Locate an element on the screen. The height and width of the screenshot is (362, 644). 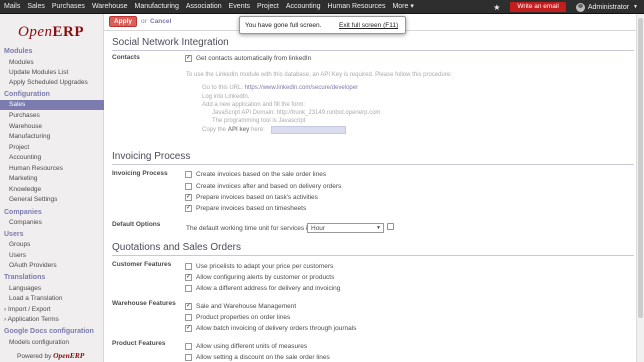
chevron-down-icon: ▼ is located at coordinates (635, 7).